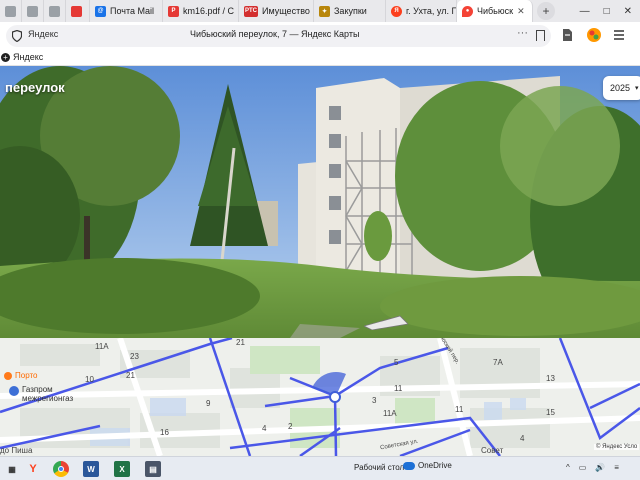 The height and width of the screenshot is (480, 640). What do you see at coordinates (16, 450) in the screenshot?
I see `street-label: до Пиша` at bounding box center [16, 450].